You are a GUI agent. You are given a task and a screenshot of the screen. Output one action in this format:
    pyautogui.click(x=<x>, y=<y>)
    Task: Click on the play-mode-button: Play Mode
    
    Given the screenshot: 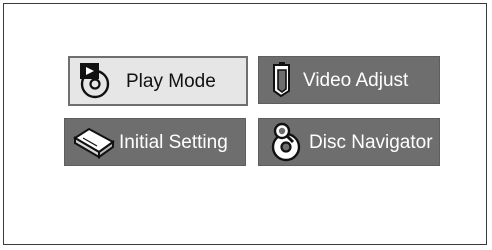 What is the action you would take?
    pyautogui.click(x=158, y=81)
    